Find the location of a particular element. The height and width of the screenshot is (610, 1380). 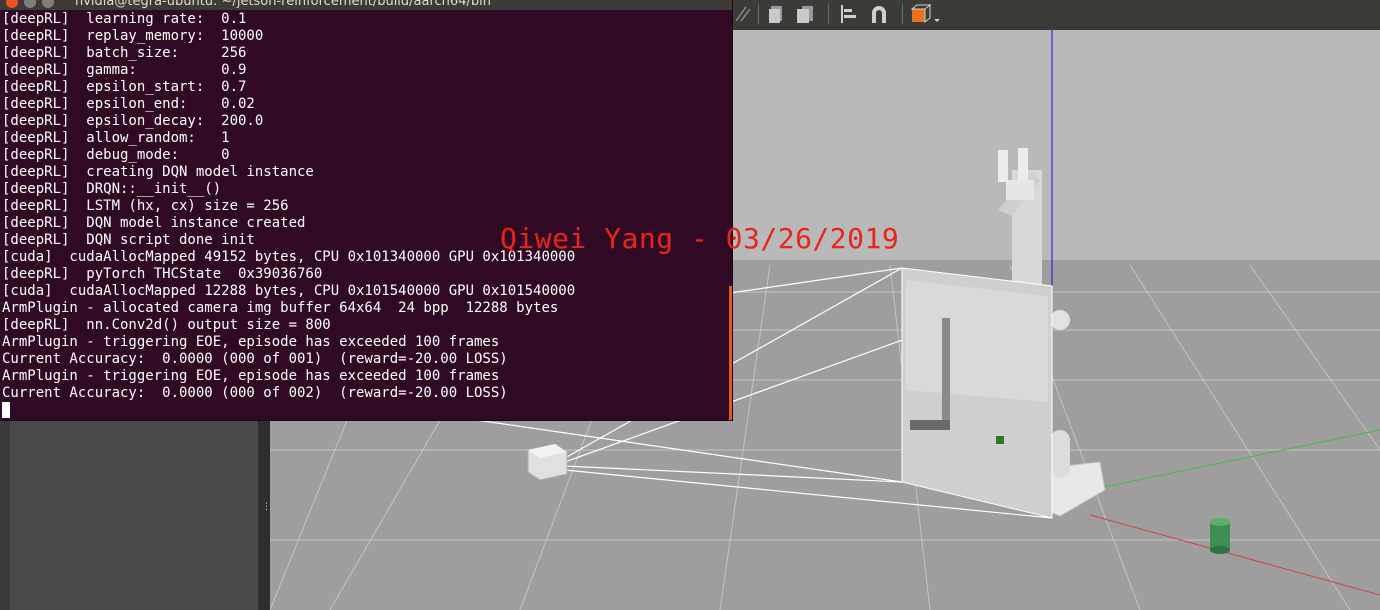

select-arrow-icon is located at coordinates (743, 14).